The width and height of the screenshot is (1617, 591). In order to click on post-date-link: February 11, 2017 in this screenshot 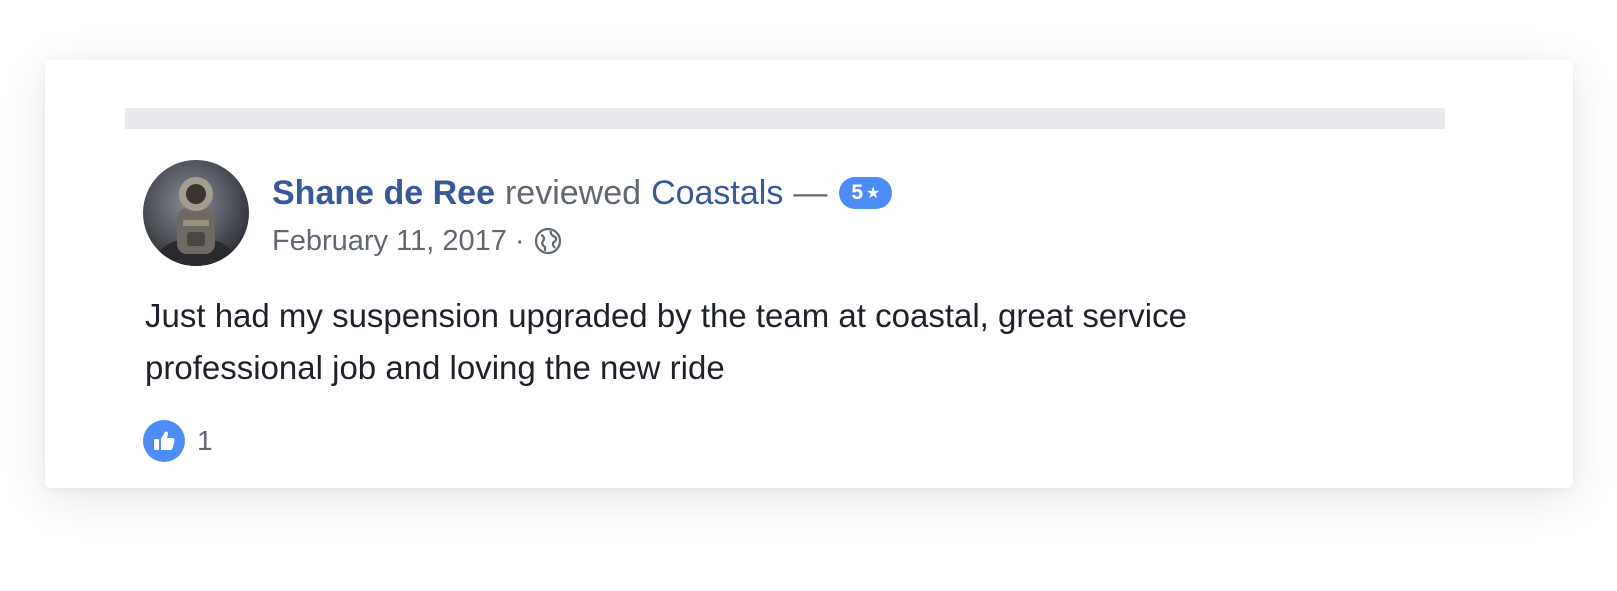, I will do `click(389, 241)`.